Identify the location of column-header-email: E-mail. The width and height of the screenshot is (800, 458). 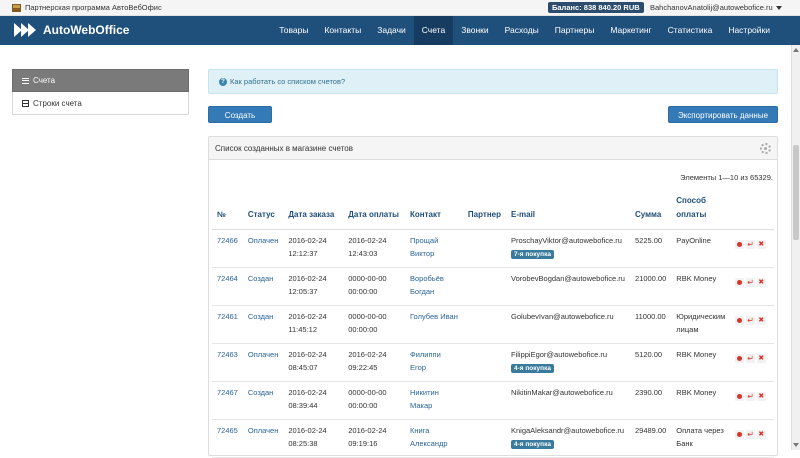
(568, 210).